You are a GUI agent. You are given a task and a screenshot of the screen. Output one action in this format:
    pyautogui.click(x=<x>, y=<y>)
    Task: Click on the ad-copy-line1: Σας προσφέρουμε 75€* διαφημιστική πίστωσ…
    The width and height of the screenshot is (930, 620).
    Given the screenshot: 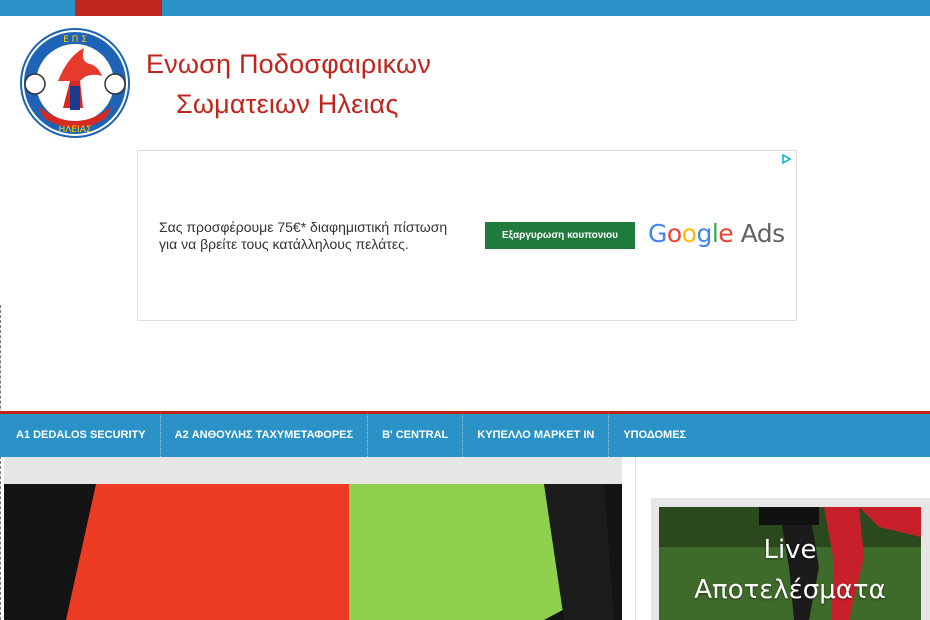 What is the action you would take?
    pyautogui.click(x=303, y=227)
    